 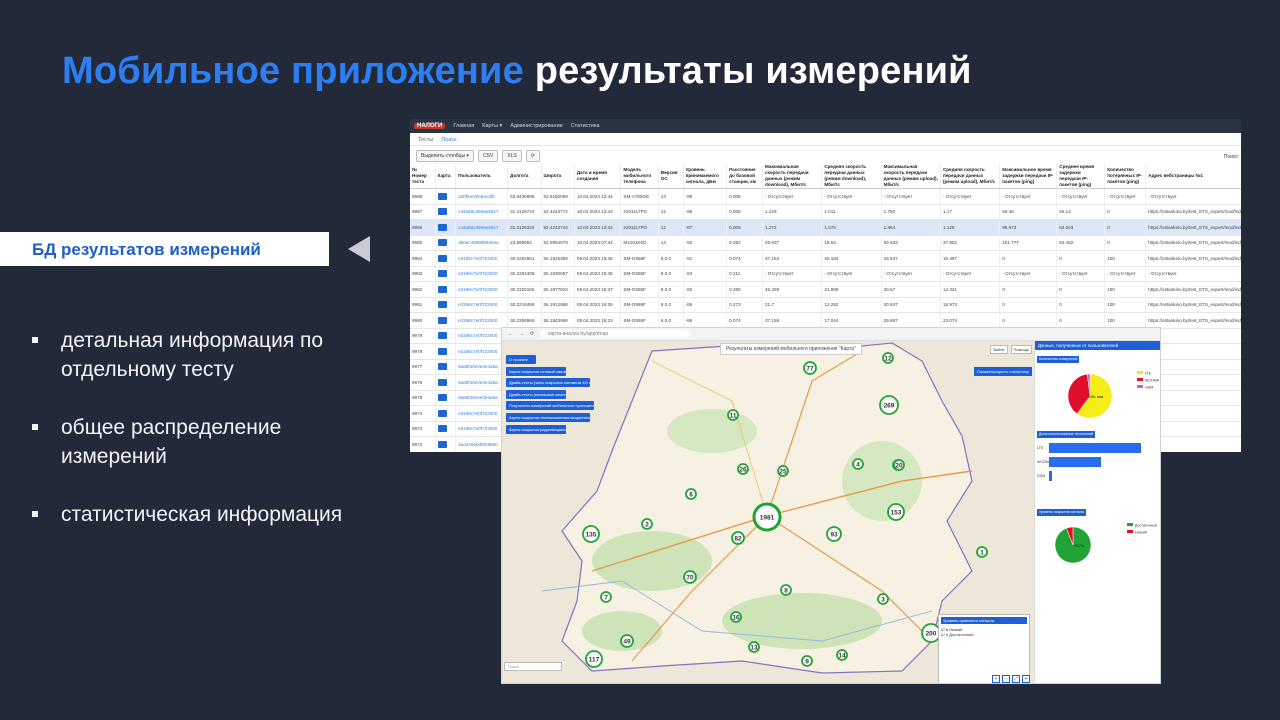 I want to click on zoom-out-button: −, so click(x=1006, y=679).